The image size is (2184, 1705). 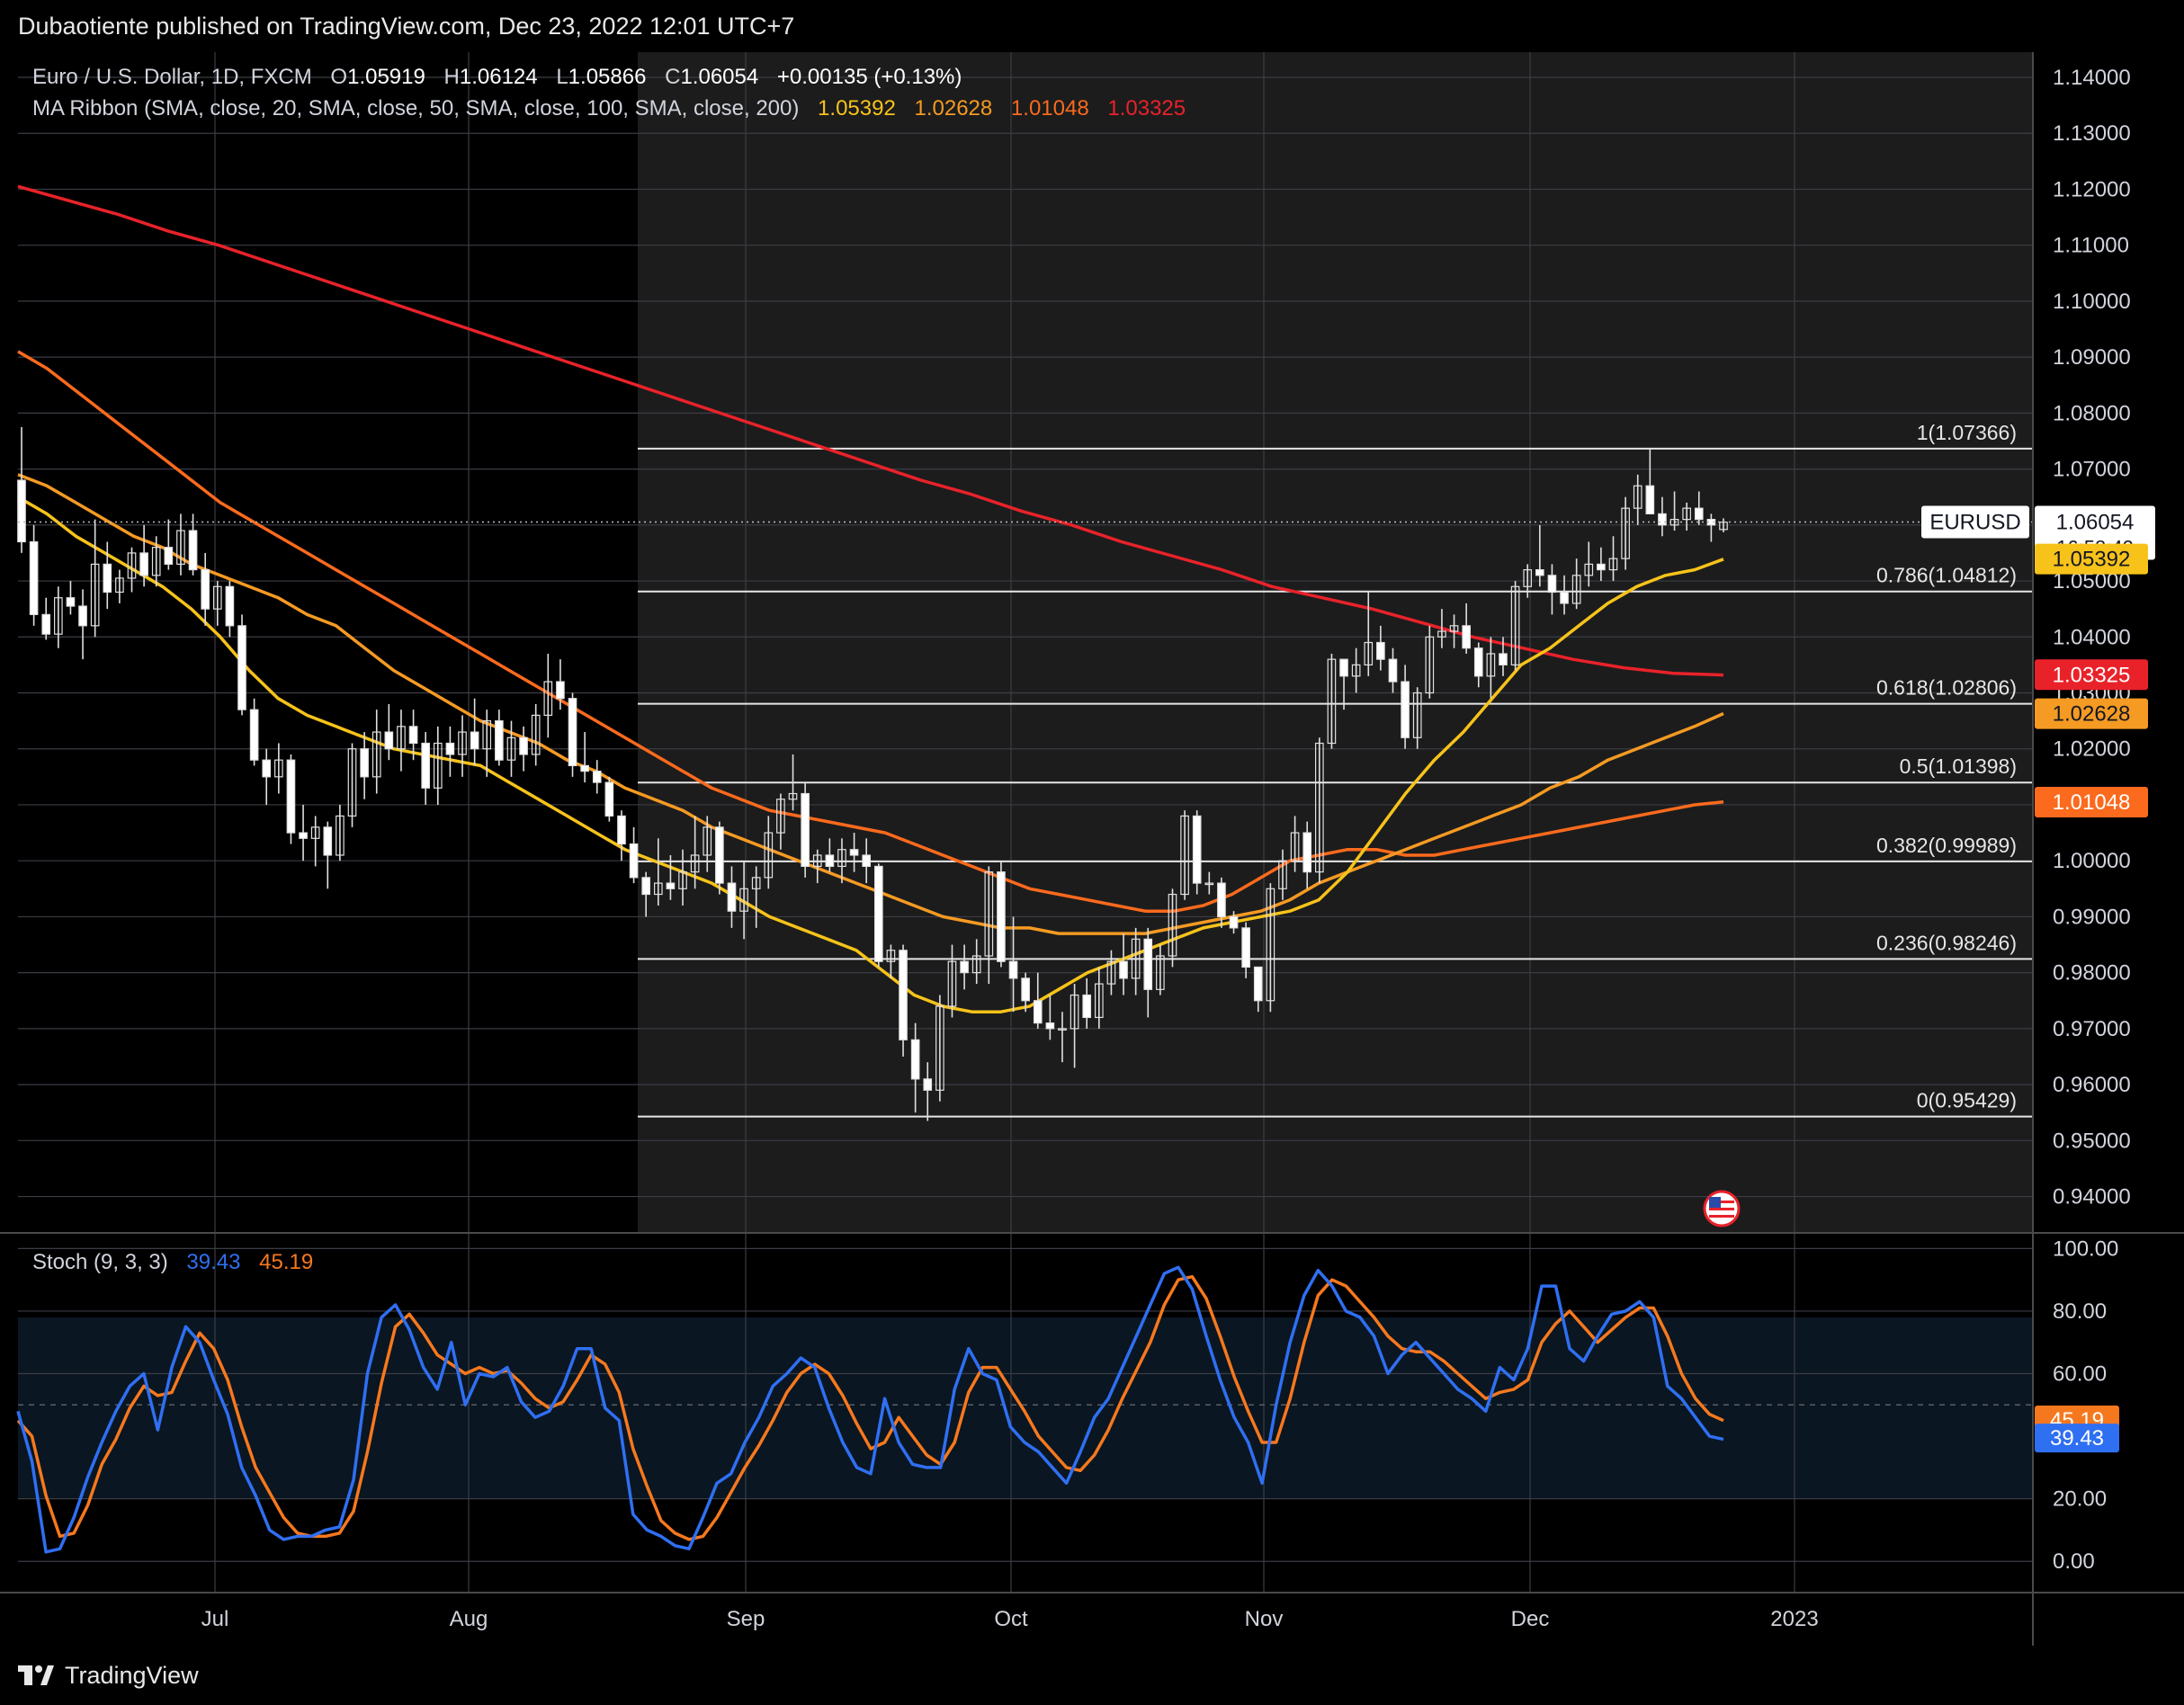 I want to click on ma200-price-tag: 1.03325, so click(x=2092, y=675).